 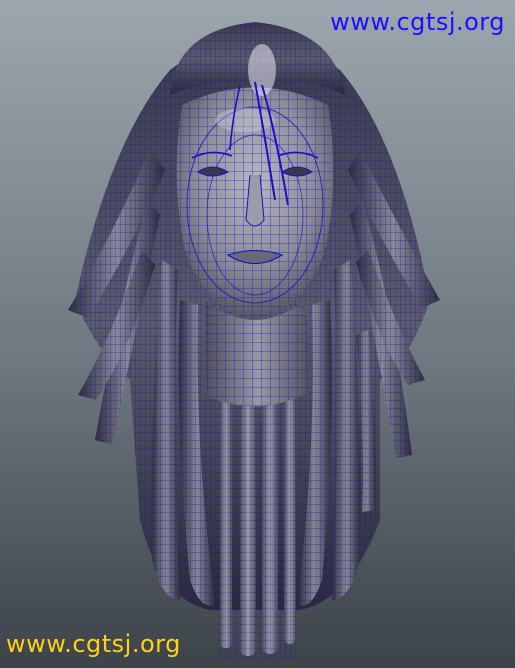 I want to click on watermark-bottom-text: www.cgtsj.org, so click(x=93, y=644).